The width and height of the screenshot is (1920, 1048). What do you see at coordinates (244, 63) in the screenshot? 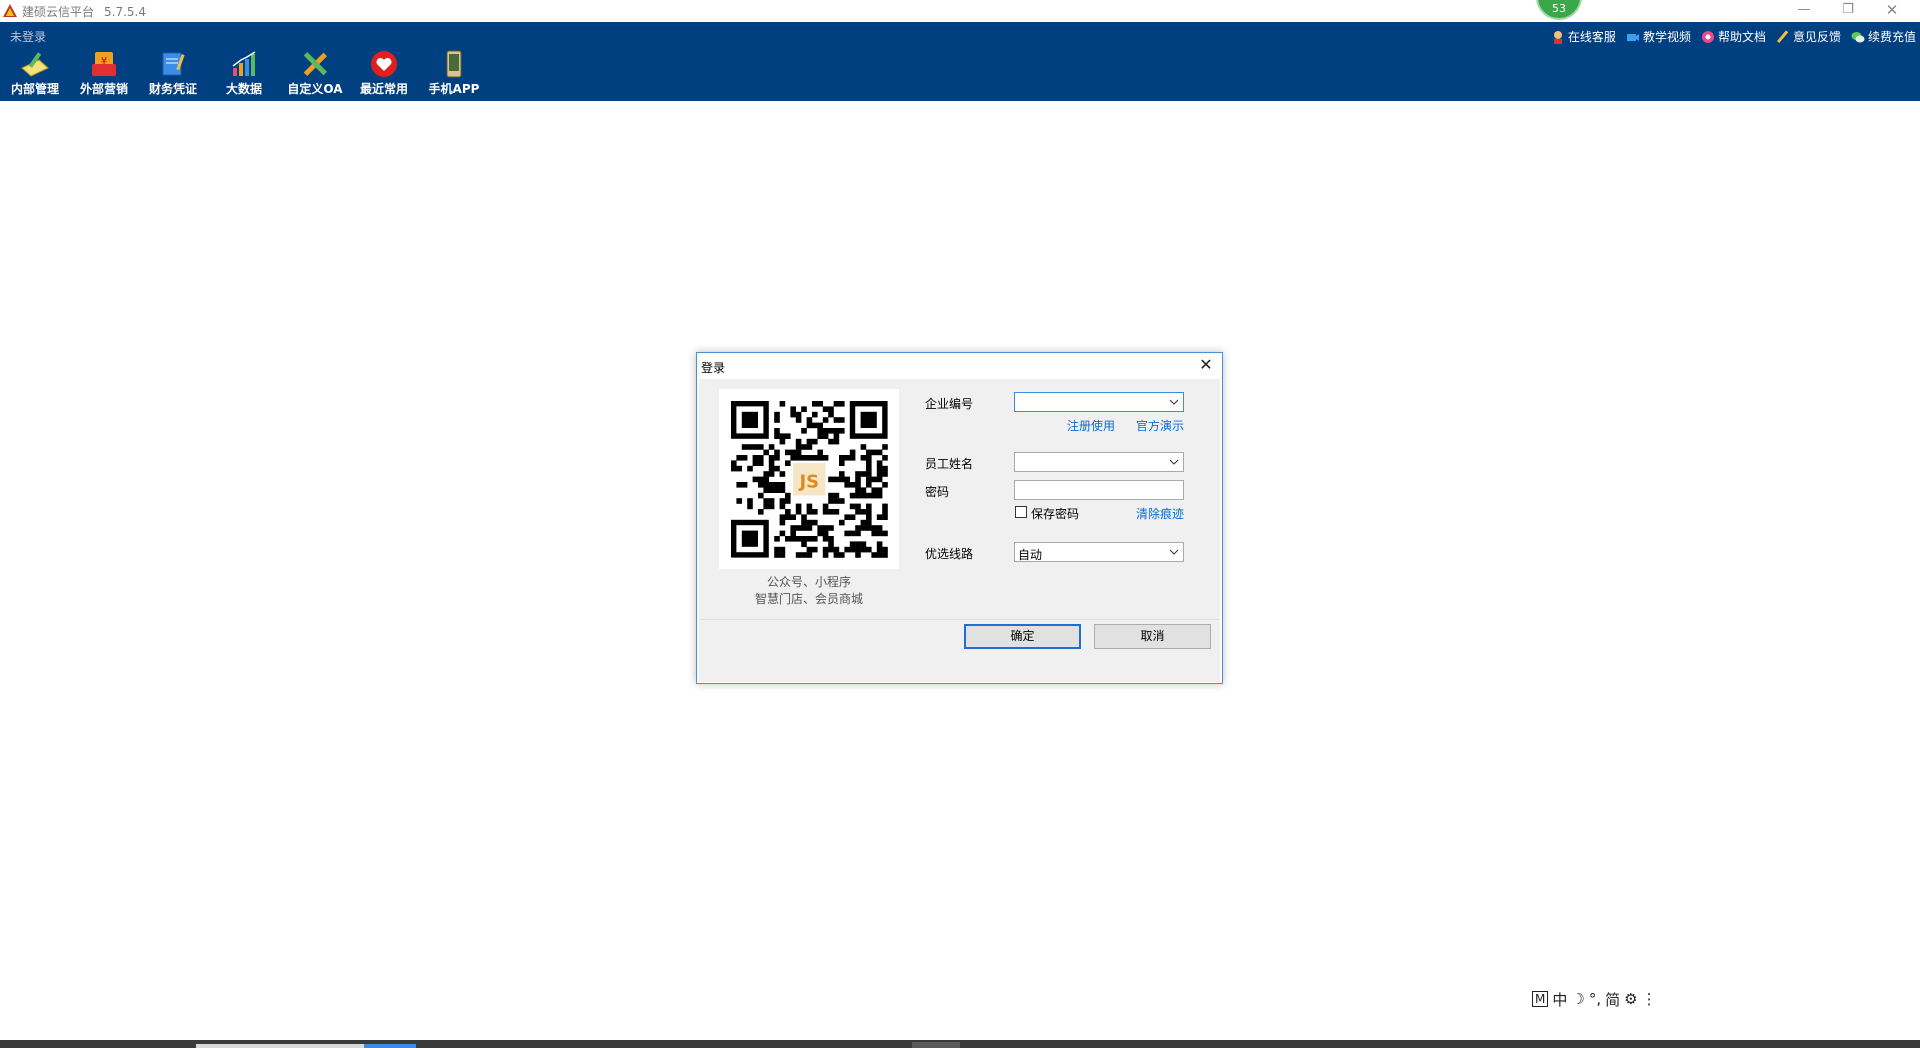
I see `bar-chart-icon` at bounding box center [244, 63].